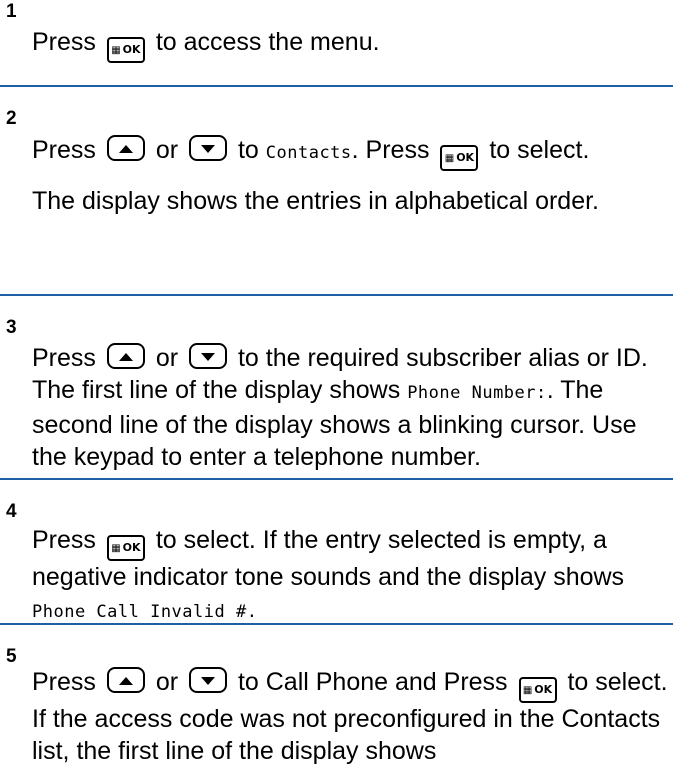  Describe the element at coordinates (11, 11) in the screenshot. I see `step-number: 1` at that location.